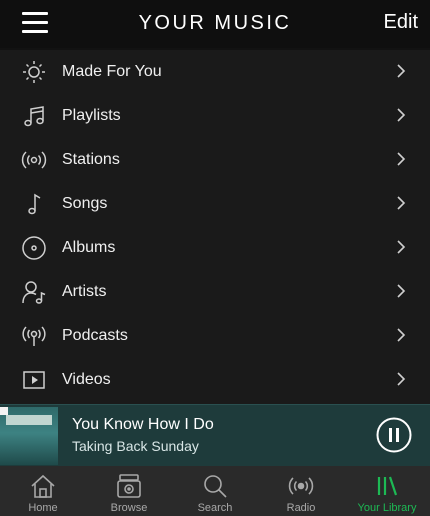 The image size is (430, 516). I want to click on music-note-icon, so click(34, 204).